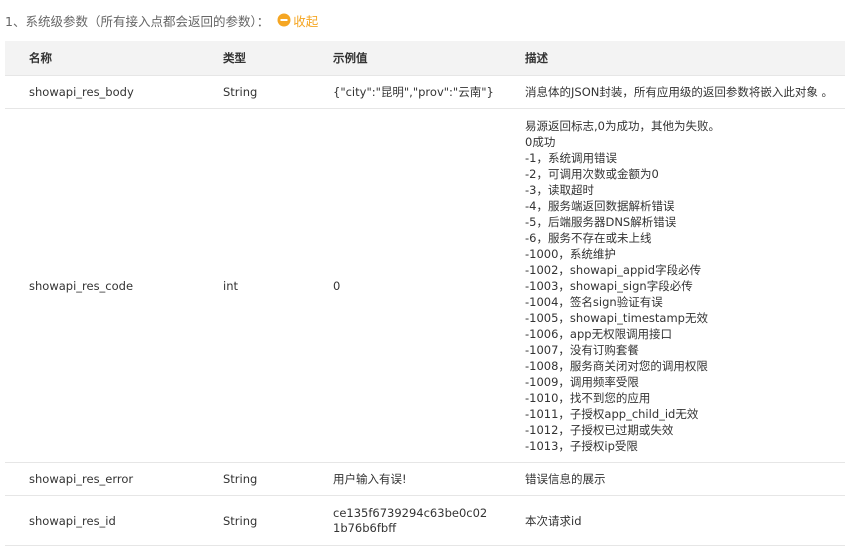 The width and height of the screenshot is (845, 555). I want to click on code-description-line: -1011，子授权app_child_id无效, so click(612, 413).